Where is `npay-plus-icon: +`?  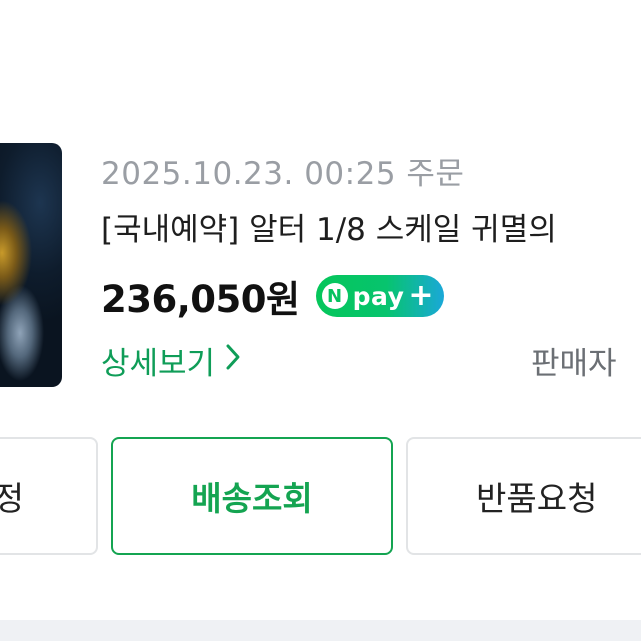
npay-plus-icon: + is located at coordinates (421, 295).